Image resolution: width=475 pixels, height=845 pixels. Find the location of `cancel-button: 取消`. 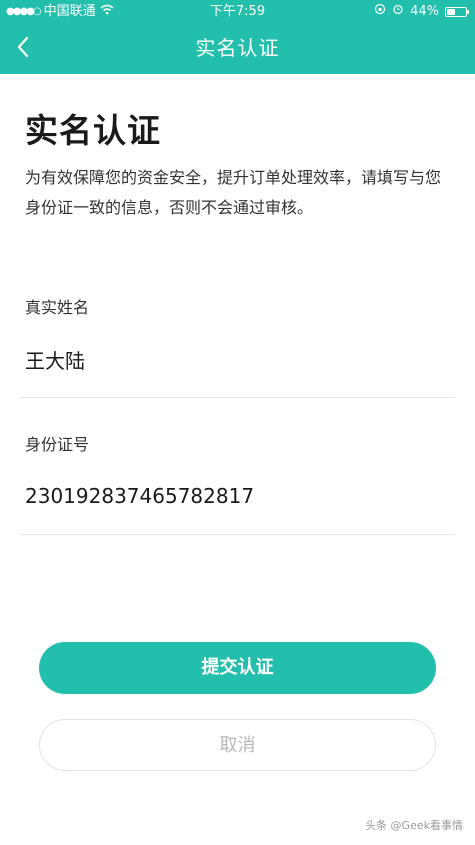

cancel-button: 取消 is located at coordinates (237, 745).